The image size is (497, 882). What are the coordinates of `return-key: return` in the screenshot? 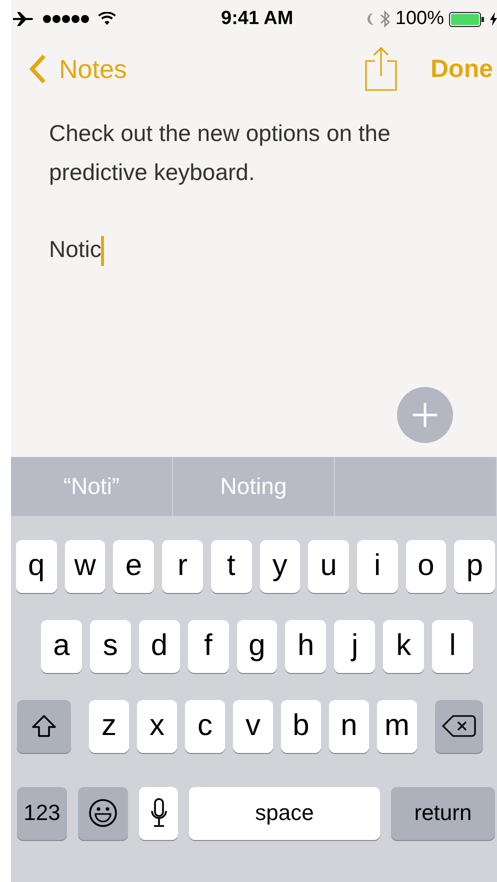 It's located at (443, 813).